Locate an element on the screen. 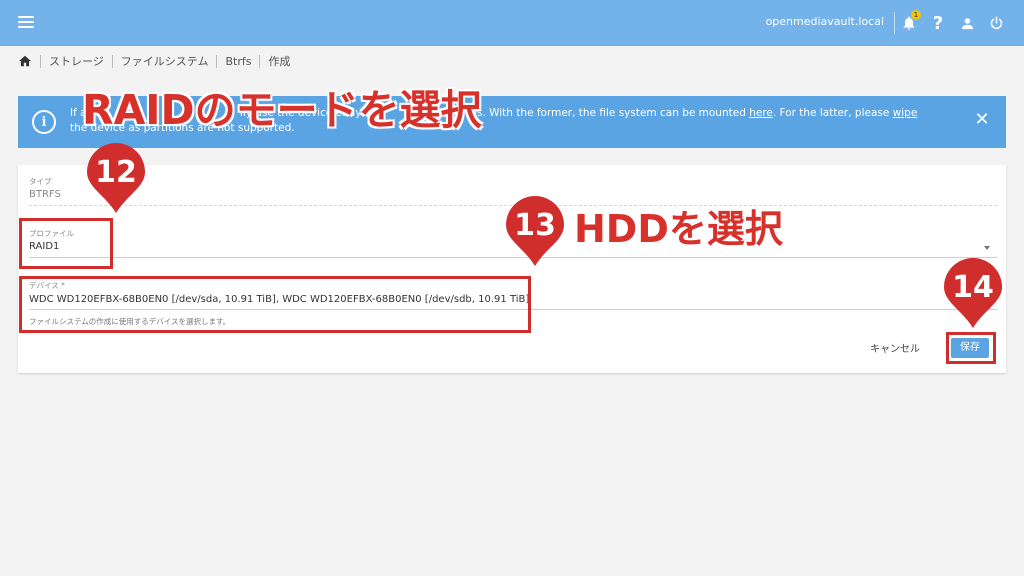  breadcrumb-filesystems: ファイルシステム is located at coordinates (165, 61).